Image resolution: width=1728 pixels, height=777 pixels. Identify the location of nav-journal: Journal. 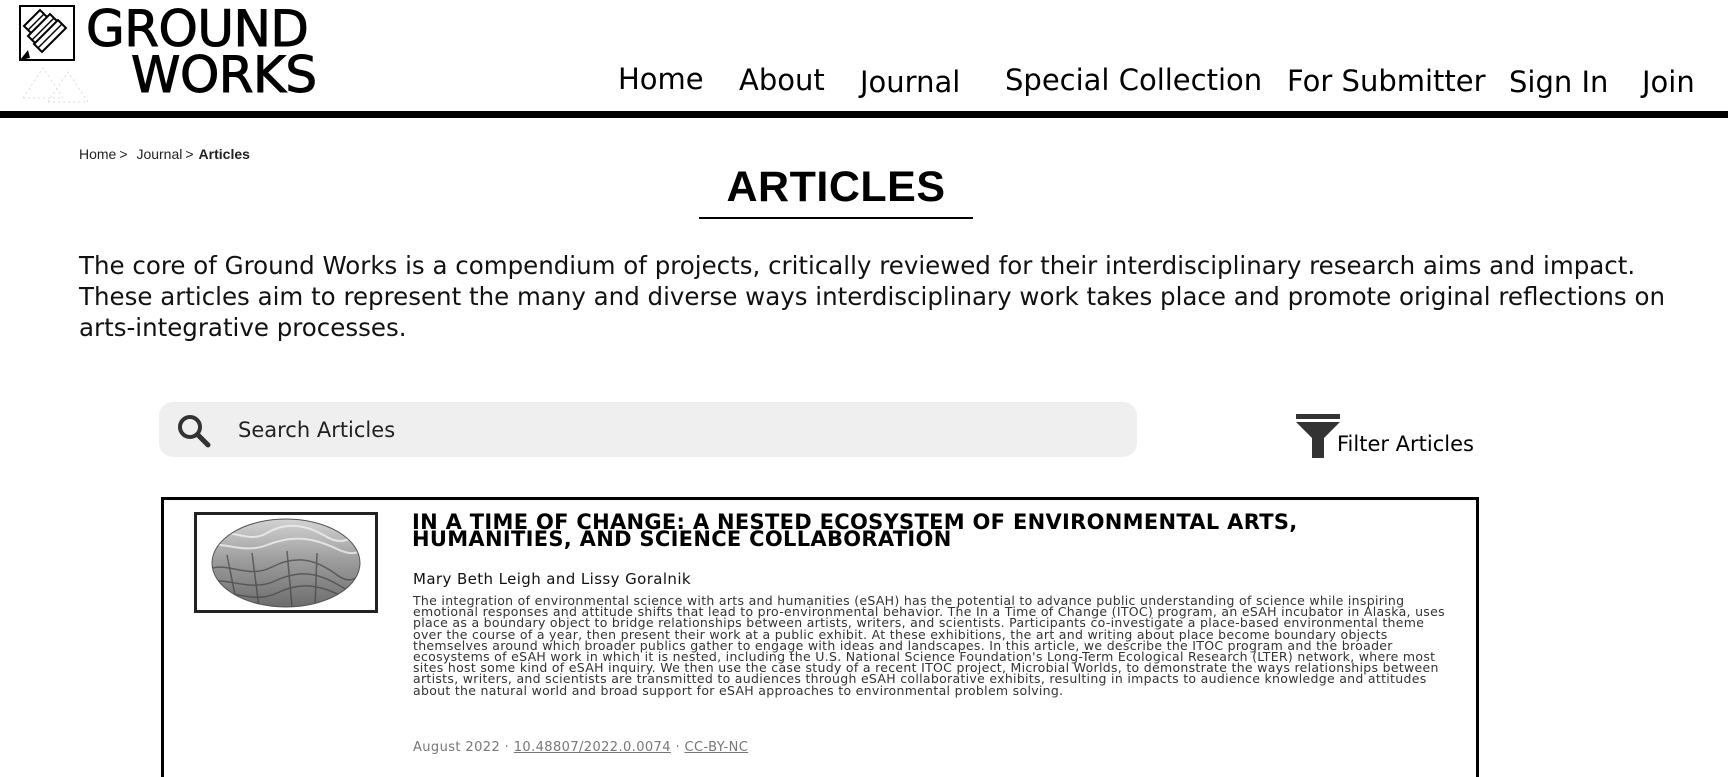
(910, 82).